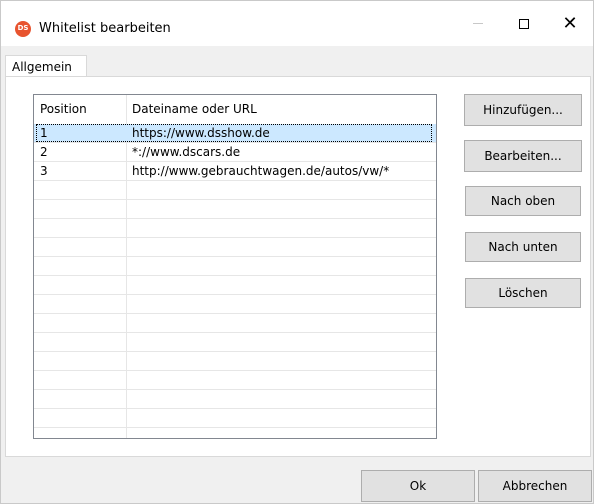 The height and width of the screenshot is (504, 594). Describe the element at coordinates (194, 109) in the screenshot. I see `column-header-url: Dateiname oder URL` at that location.